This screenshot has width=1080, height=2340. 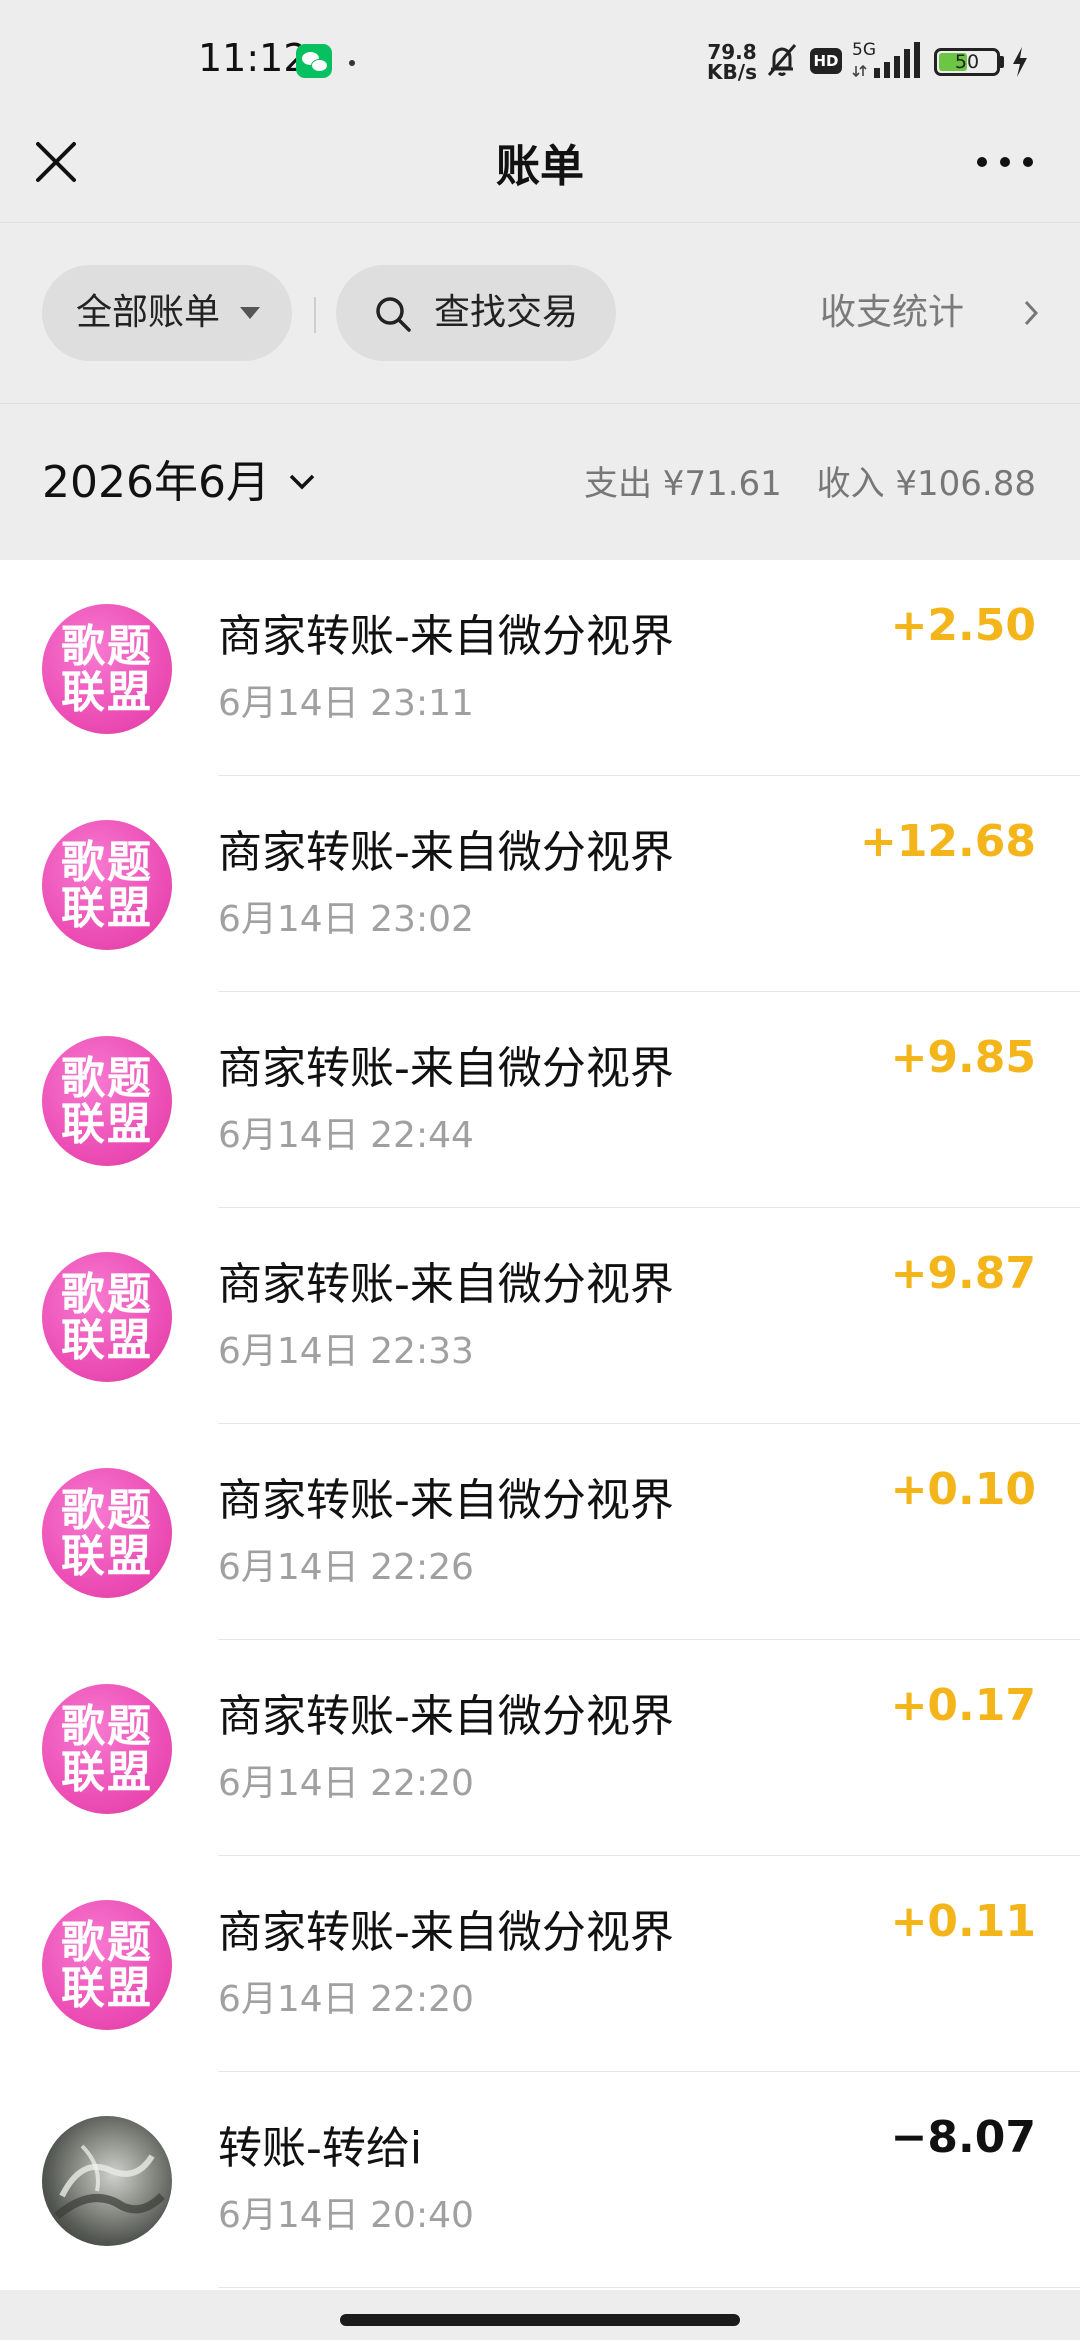 What do you see at coordinates (1020, 62) in the screenshot?
I see `charging-icon` at bounding box center [1020, 62].